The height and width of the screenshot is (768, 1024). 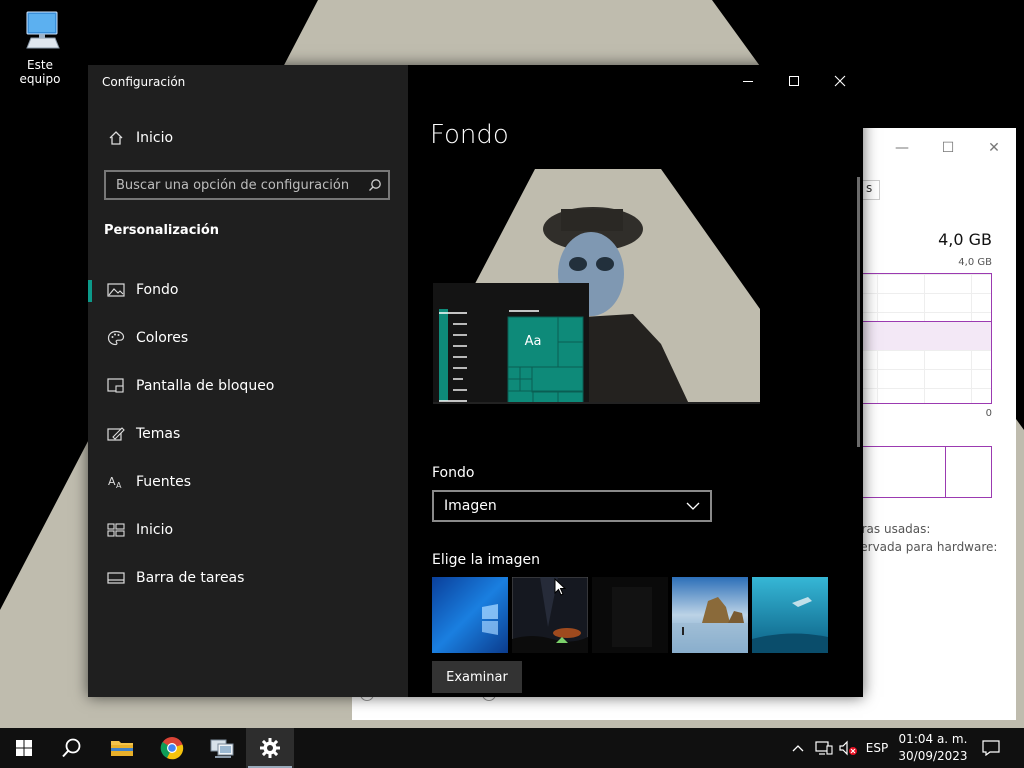 I want to click on network-button, so click(x=824, y=748).